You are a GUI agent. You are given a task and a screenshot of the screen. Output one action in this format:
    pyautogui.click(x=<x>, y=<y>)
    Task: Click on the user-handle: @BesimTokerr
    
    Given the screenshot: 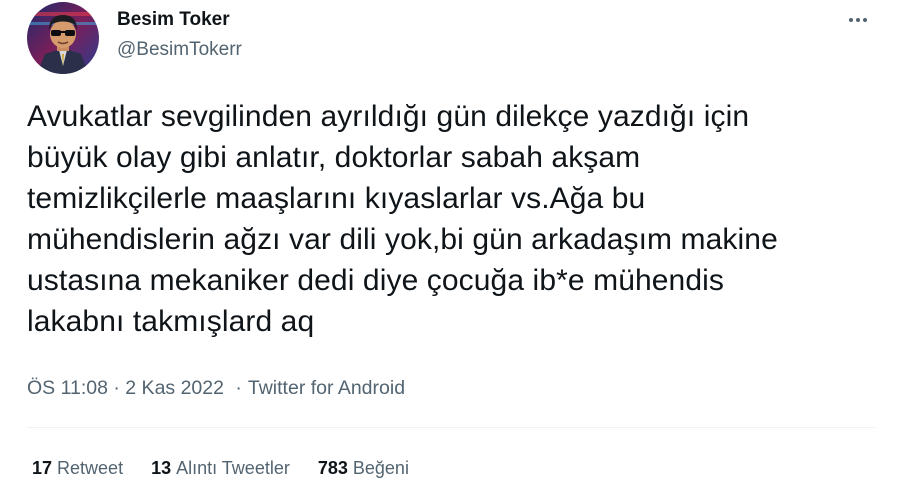 What is the action you would take?
    pyautogui.click(x=179, y=50)
    